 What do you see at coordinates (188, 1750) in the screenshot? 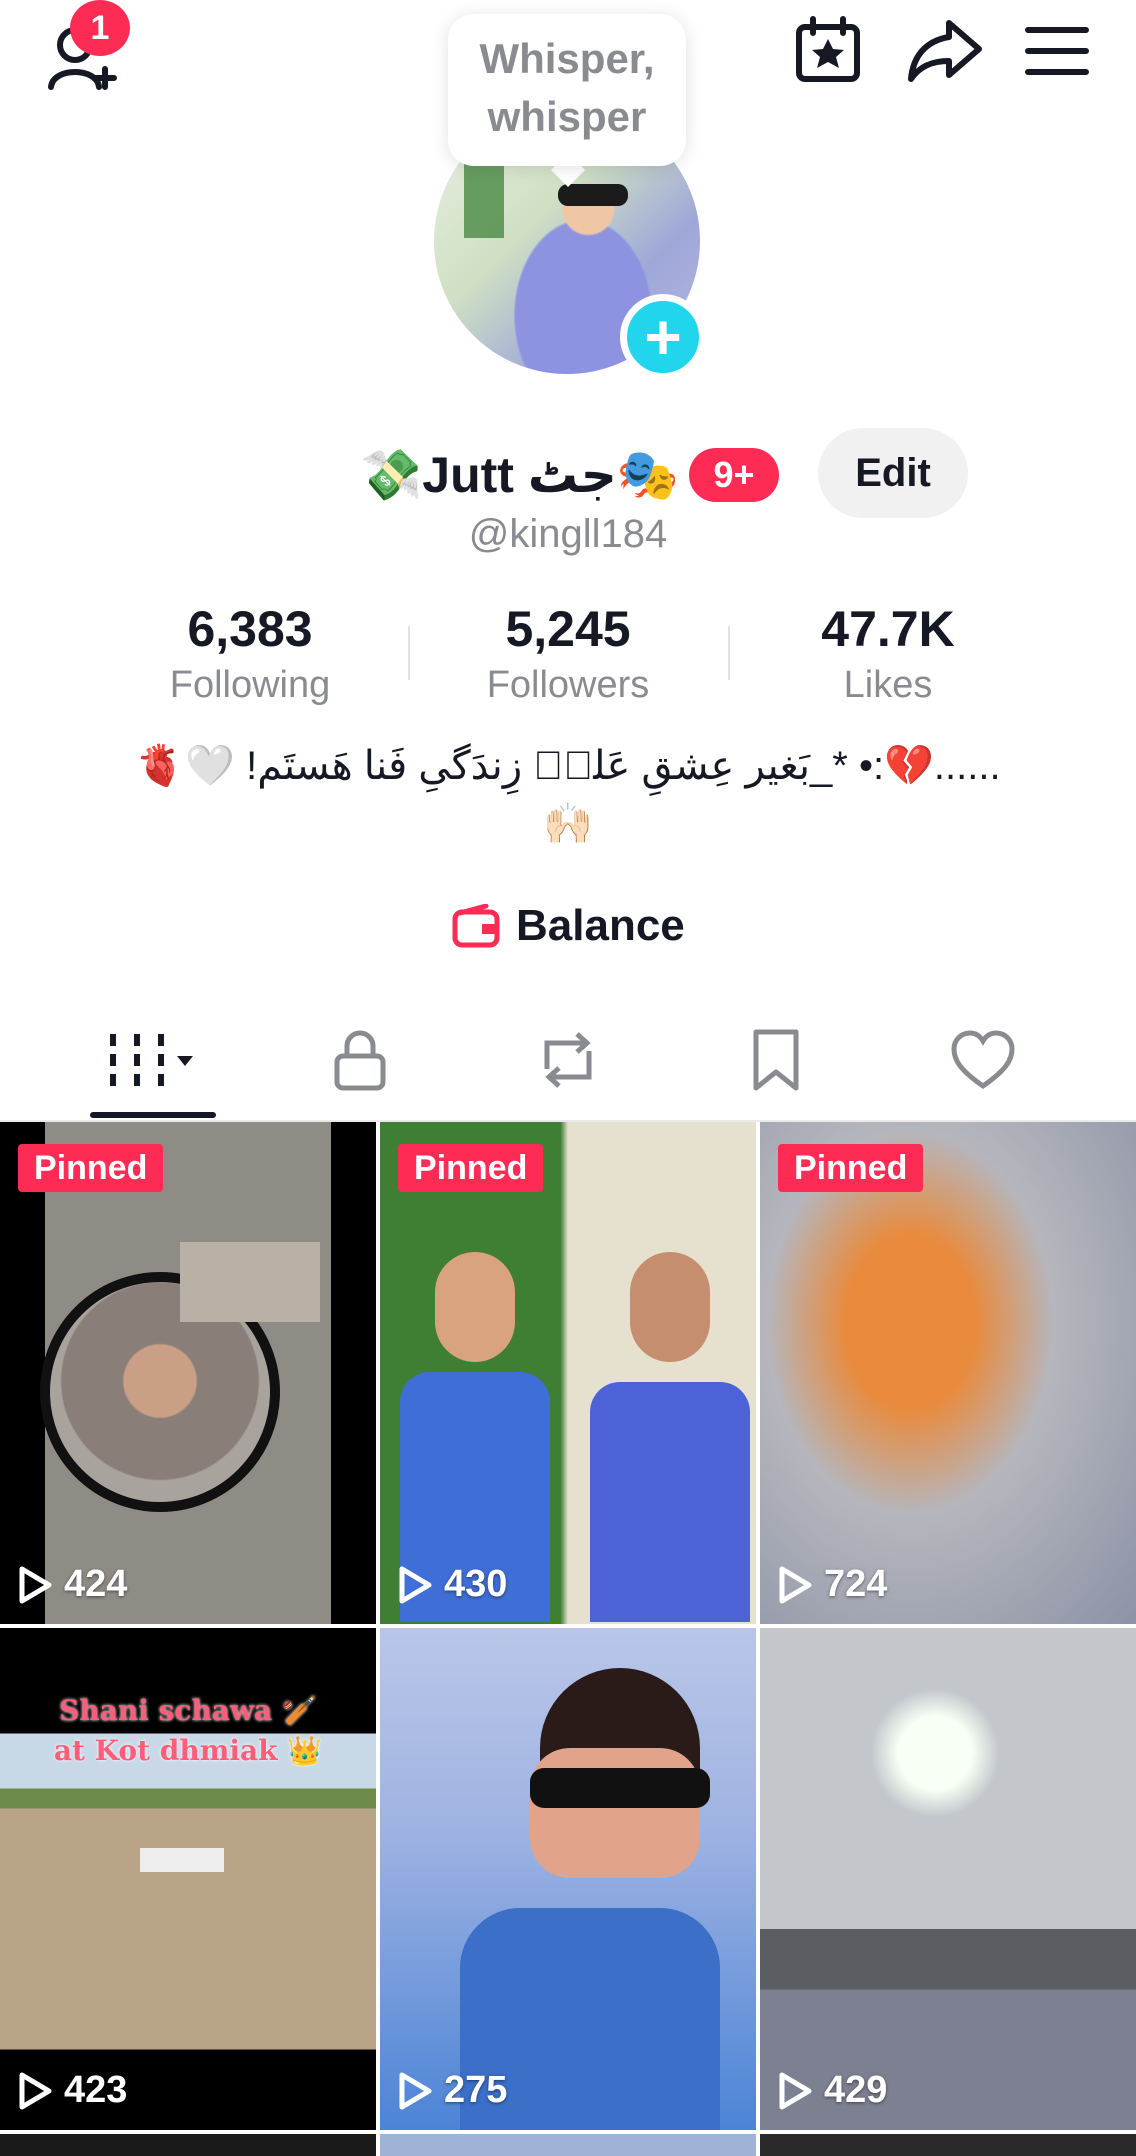
I see `video-caption: at Kot dhmiak 👑` at bounding box center [188, 1750].